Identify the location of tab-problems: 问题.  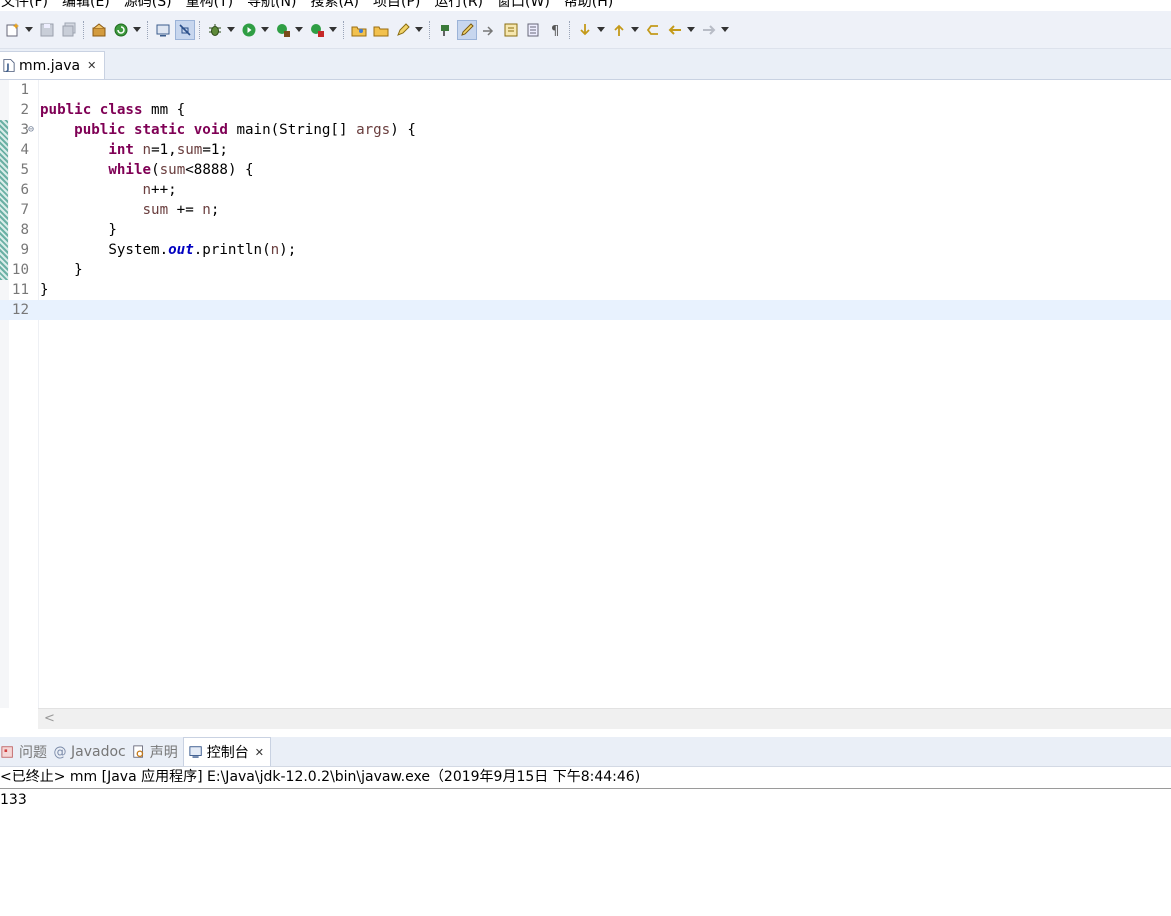
(26, 752).